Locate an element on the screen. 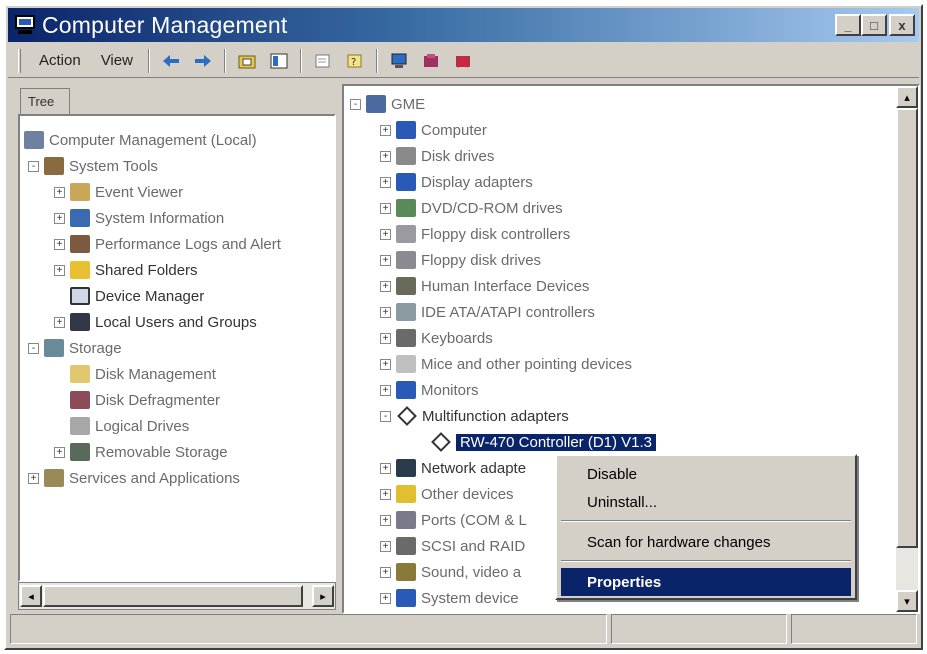 The width and height of the screenshot is (927, 654). back-arrow-icon is located at coordinates (171, 61).